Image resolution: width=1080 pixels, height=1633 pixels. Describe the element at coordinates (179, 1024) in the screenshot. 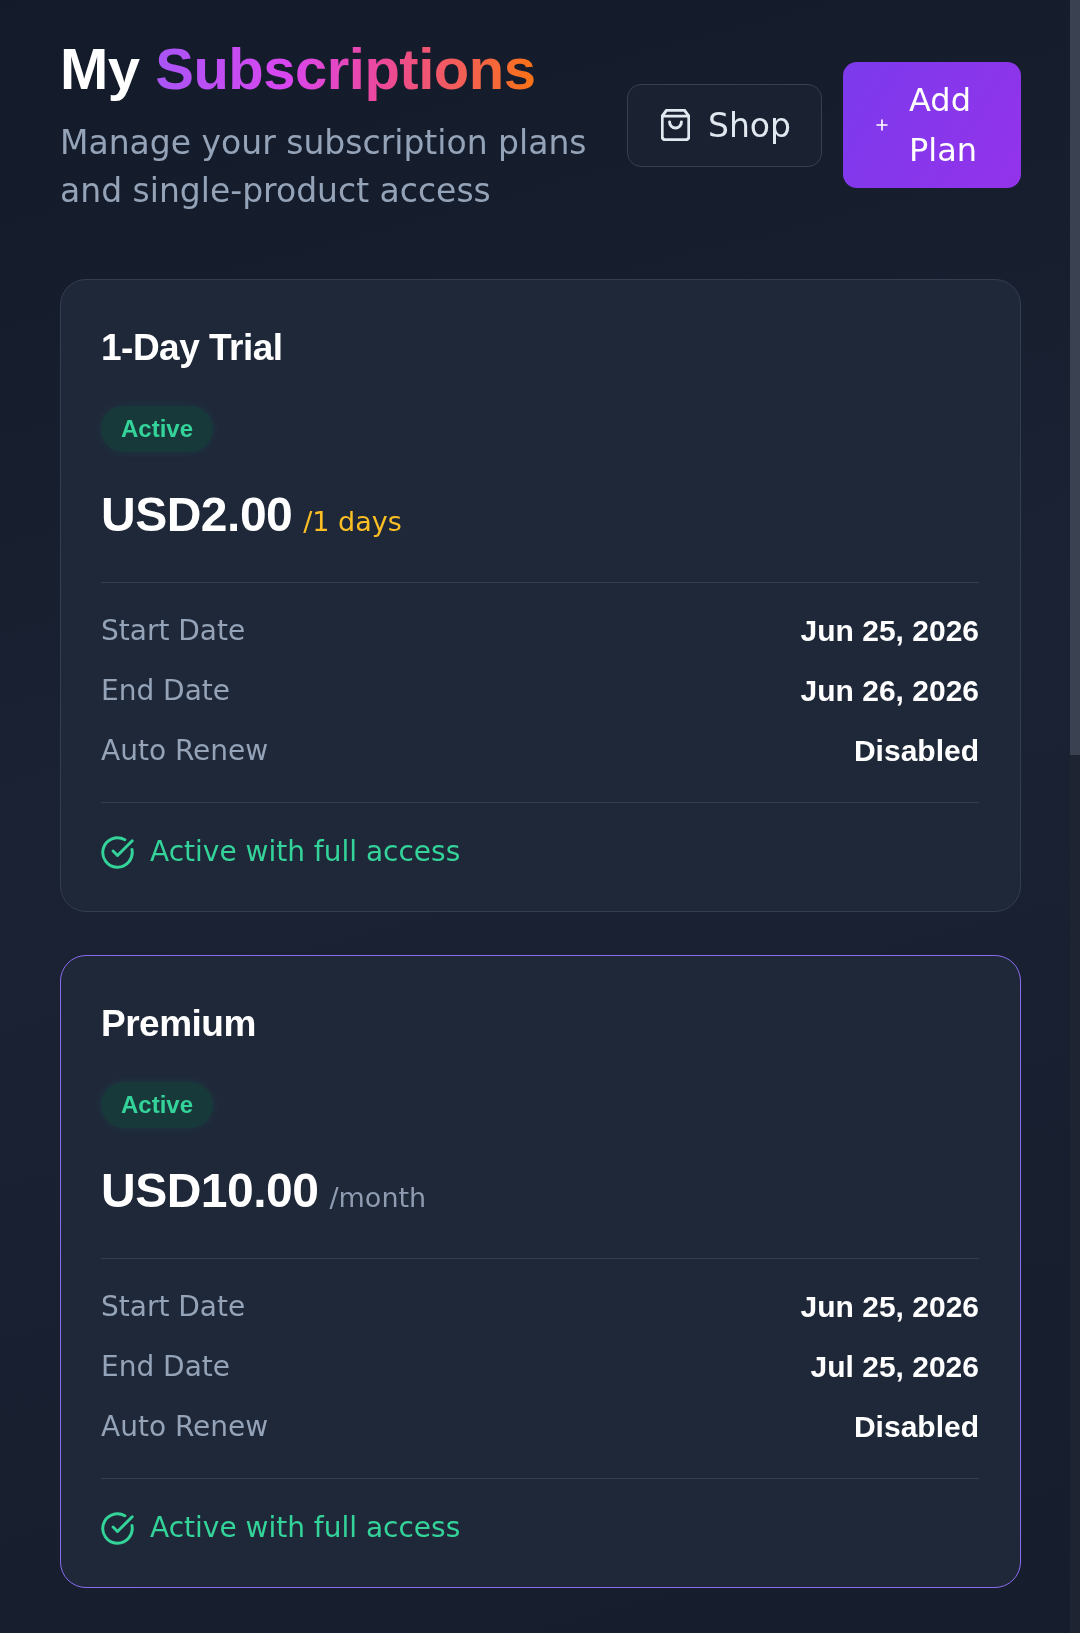

I see `plan-name: Premium` at that location.